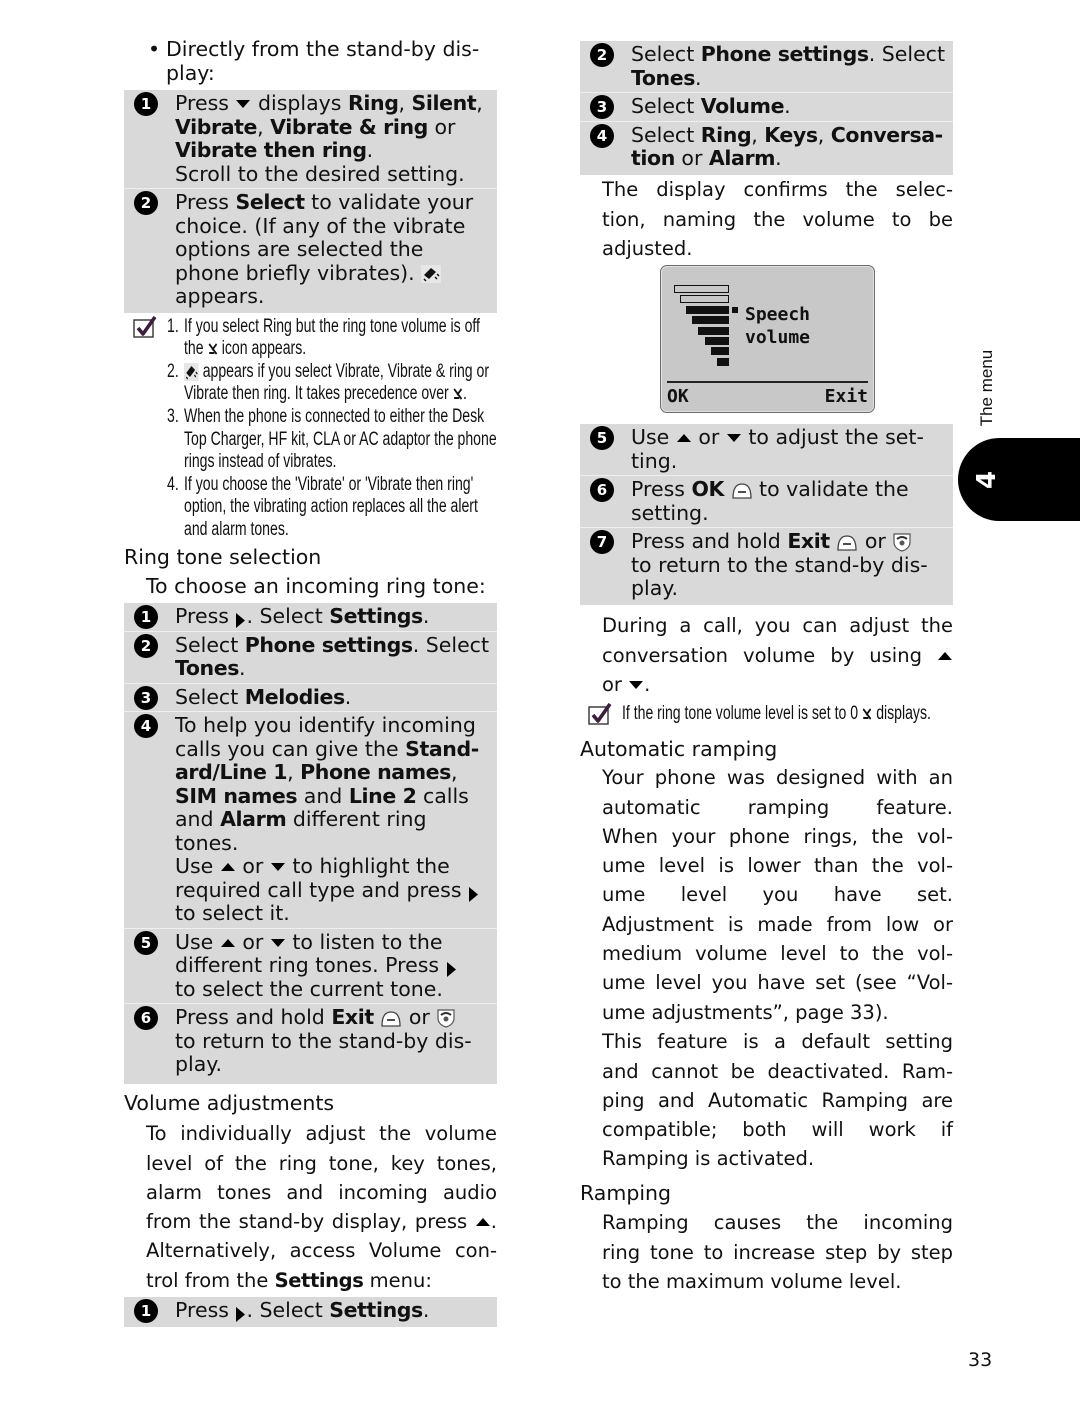 This screenshot has height=1410, width=1080. I want to click on text-run: The display confirms the selec-, so click(777, 190).